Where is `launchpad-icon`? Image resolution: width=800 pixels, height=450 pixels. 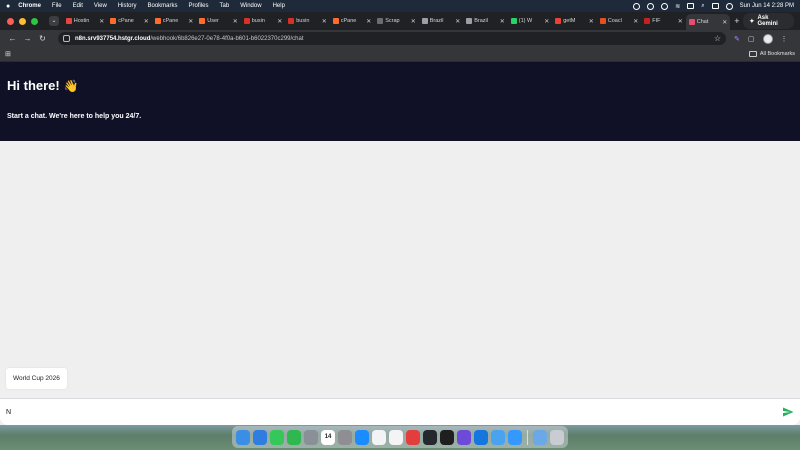
launchpad-icon is located at coordinates (311, 437).